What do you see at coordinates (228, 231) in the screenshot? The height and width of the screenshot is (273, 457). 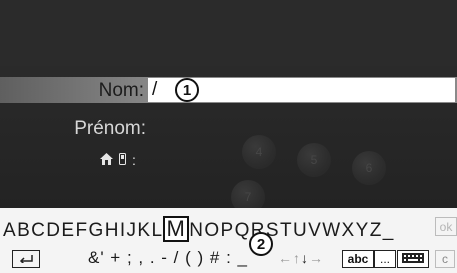 I see `letter-key: P` at bounding box center [228, 231].